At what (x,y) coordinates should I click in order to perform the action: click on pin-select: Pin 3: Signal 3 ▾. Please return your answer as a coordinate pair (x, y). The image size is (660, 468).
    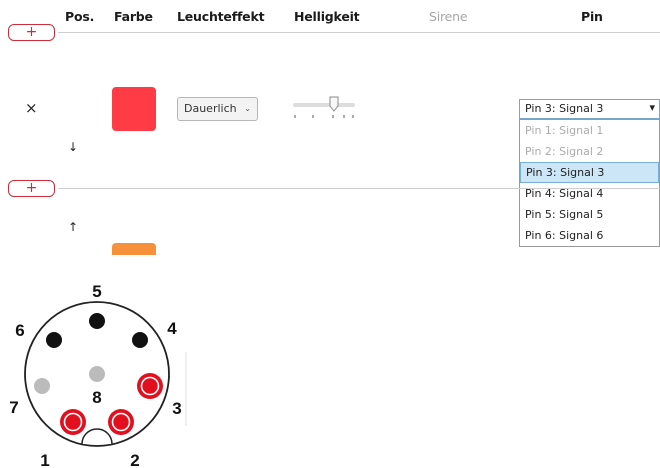
    Looking at the image, I should click on (589, 109).